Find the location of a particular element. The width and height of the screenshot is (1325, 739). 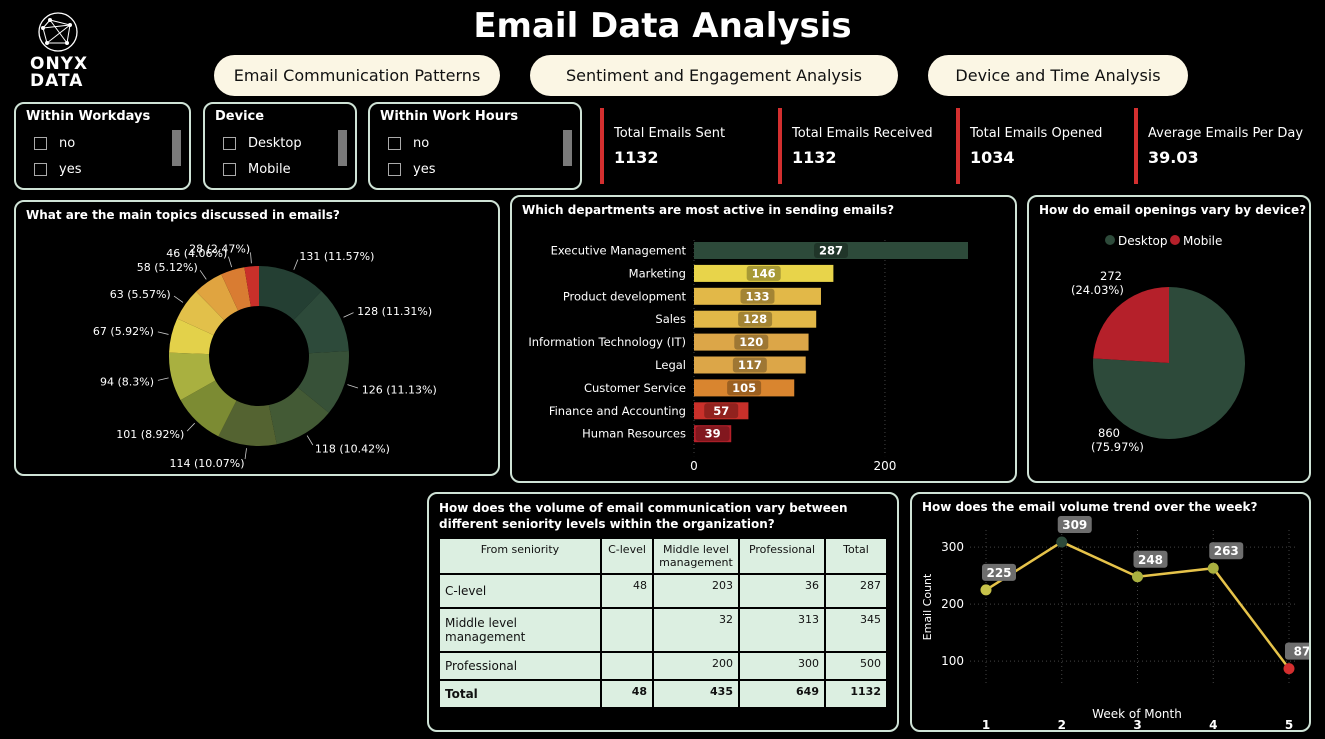

slicer-device: Device Desktop Mobile is located at coordinates (280, 146).